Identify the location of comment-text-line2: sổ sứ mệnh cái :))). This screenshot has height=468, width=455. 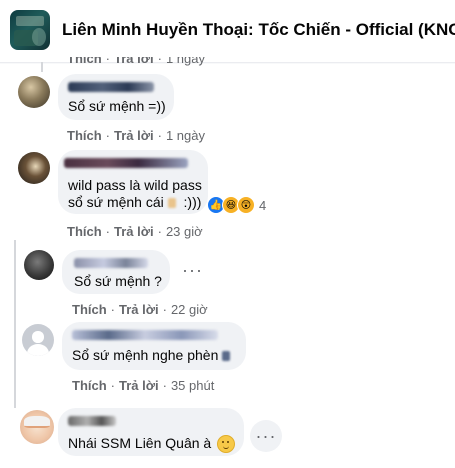
(135, 202).